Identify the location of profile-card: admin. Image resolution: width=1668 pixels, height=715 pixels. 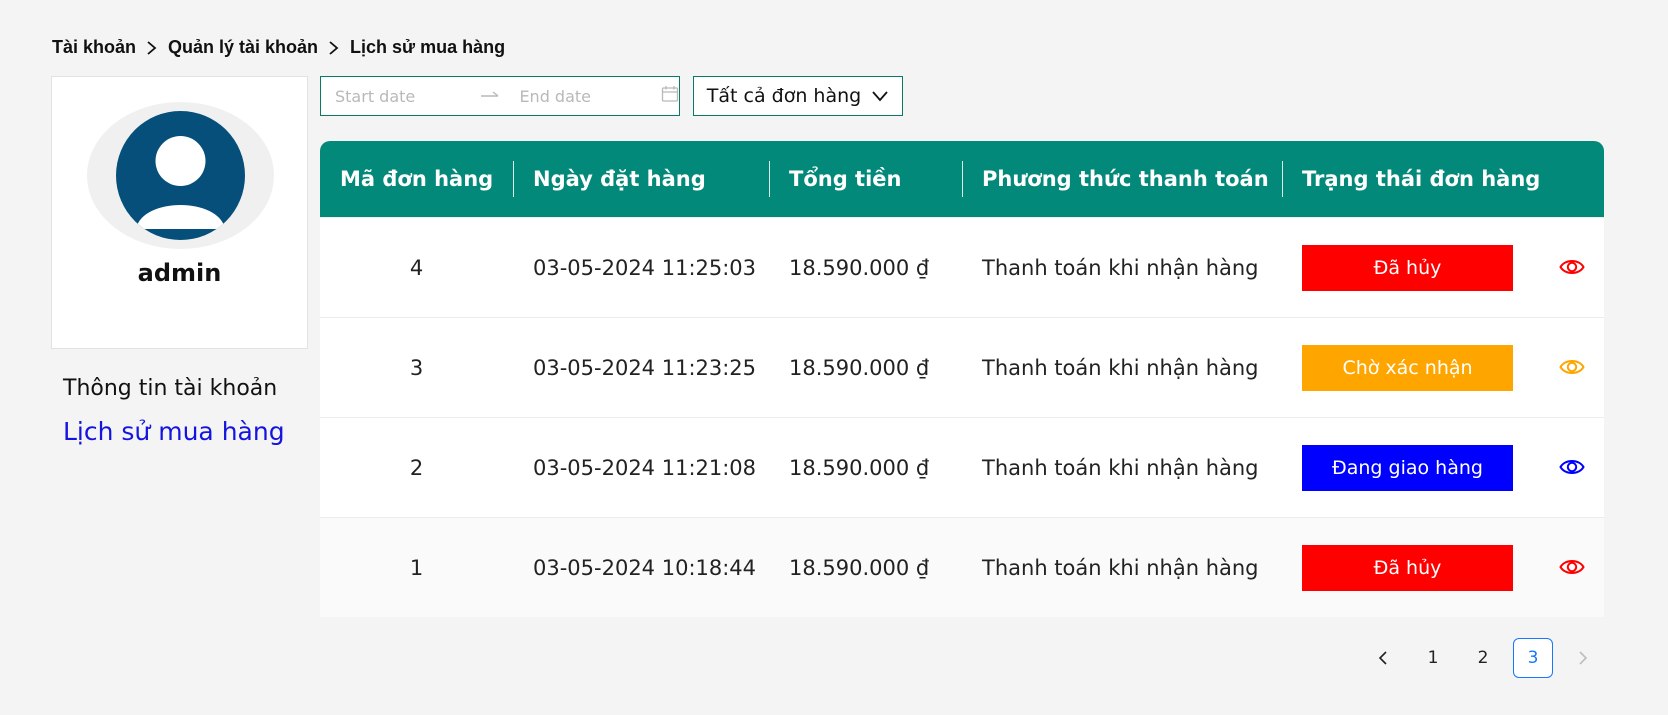
(179, 212).